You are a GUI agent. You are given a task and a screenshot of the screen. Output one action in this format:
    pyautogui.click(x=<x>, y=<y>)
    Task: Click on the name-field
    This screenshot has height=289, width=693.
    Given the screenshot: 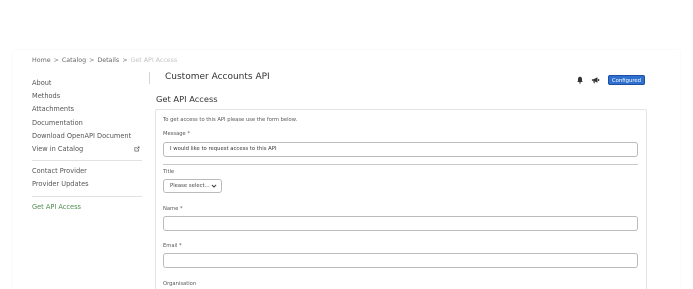 What is the action you would take?
    pyautogui.click(x=400, y=223)
    